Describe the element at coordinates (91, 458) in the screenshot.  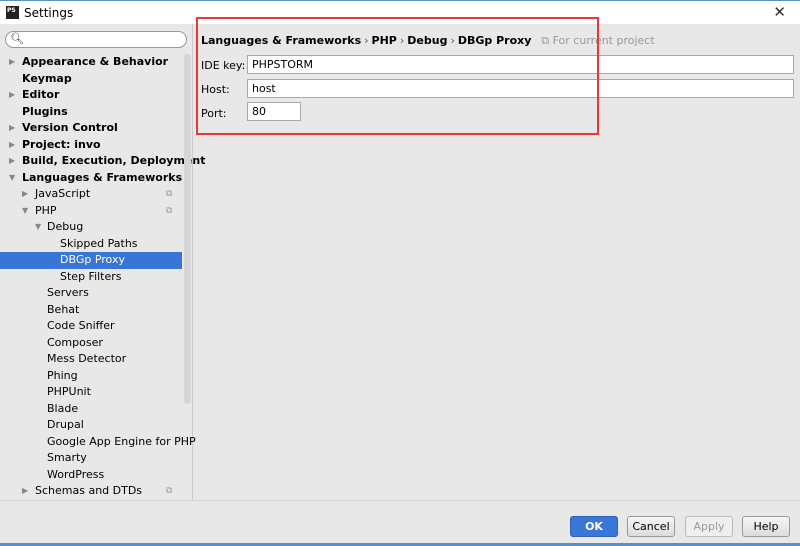
I see `tree-item: Smarty` at that location.